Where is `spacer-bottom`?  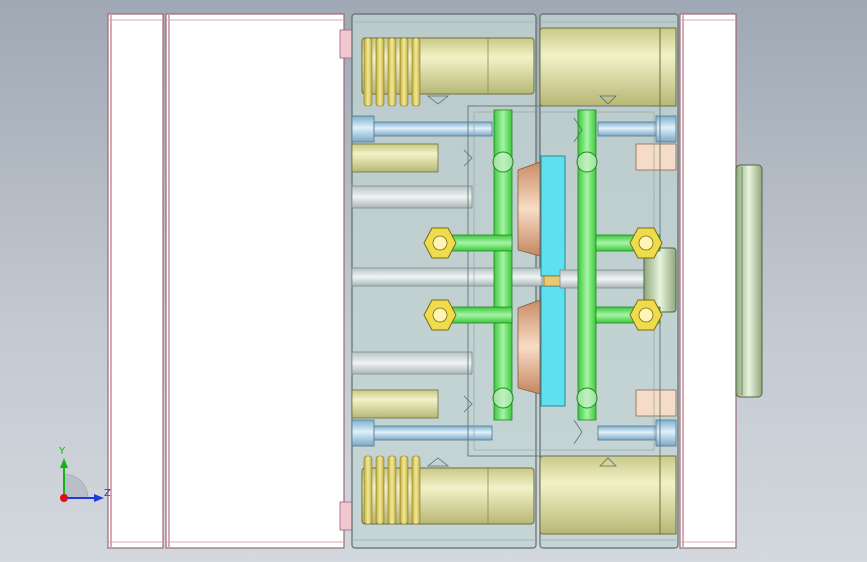
spacer-bottom is located at coordinates (346, 516).